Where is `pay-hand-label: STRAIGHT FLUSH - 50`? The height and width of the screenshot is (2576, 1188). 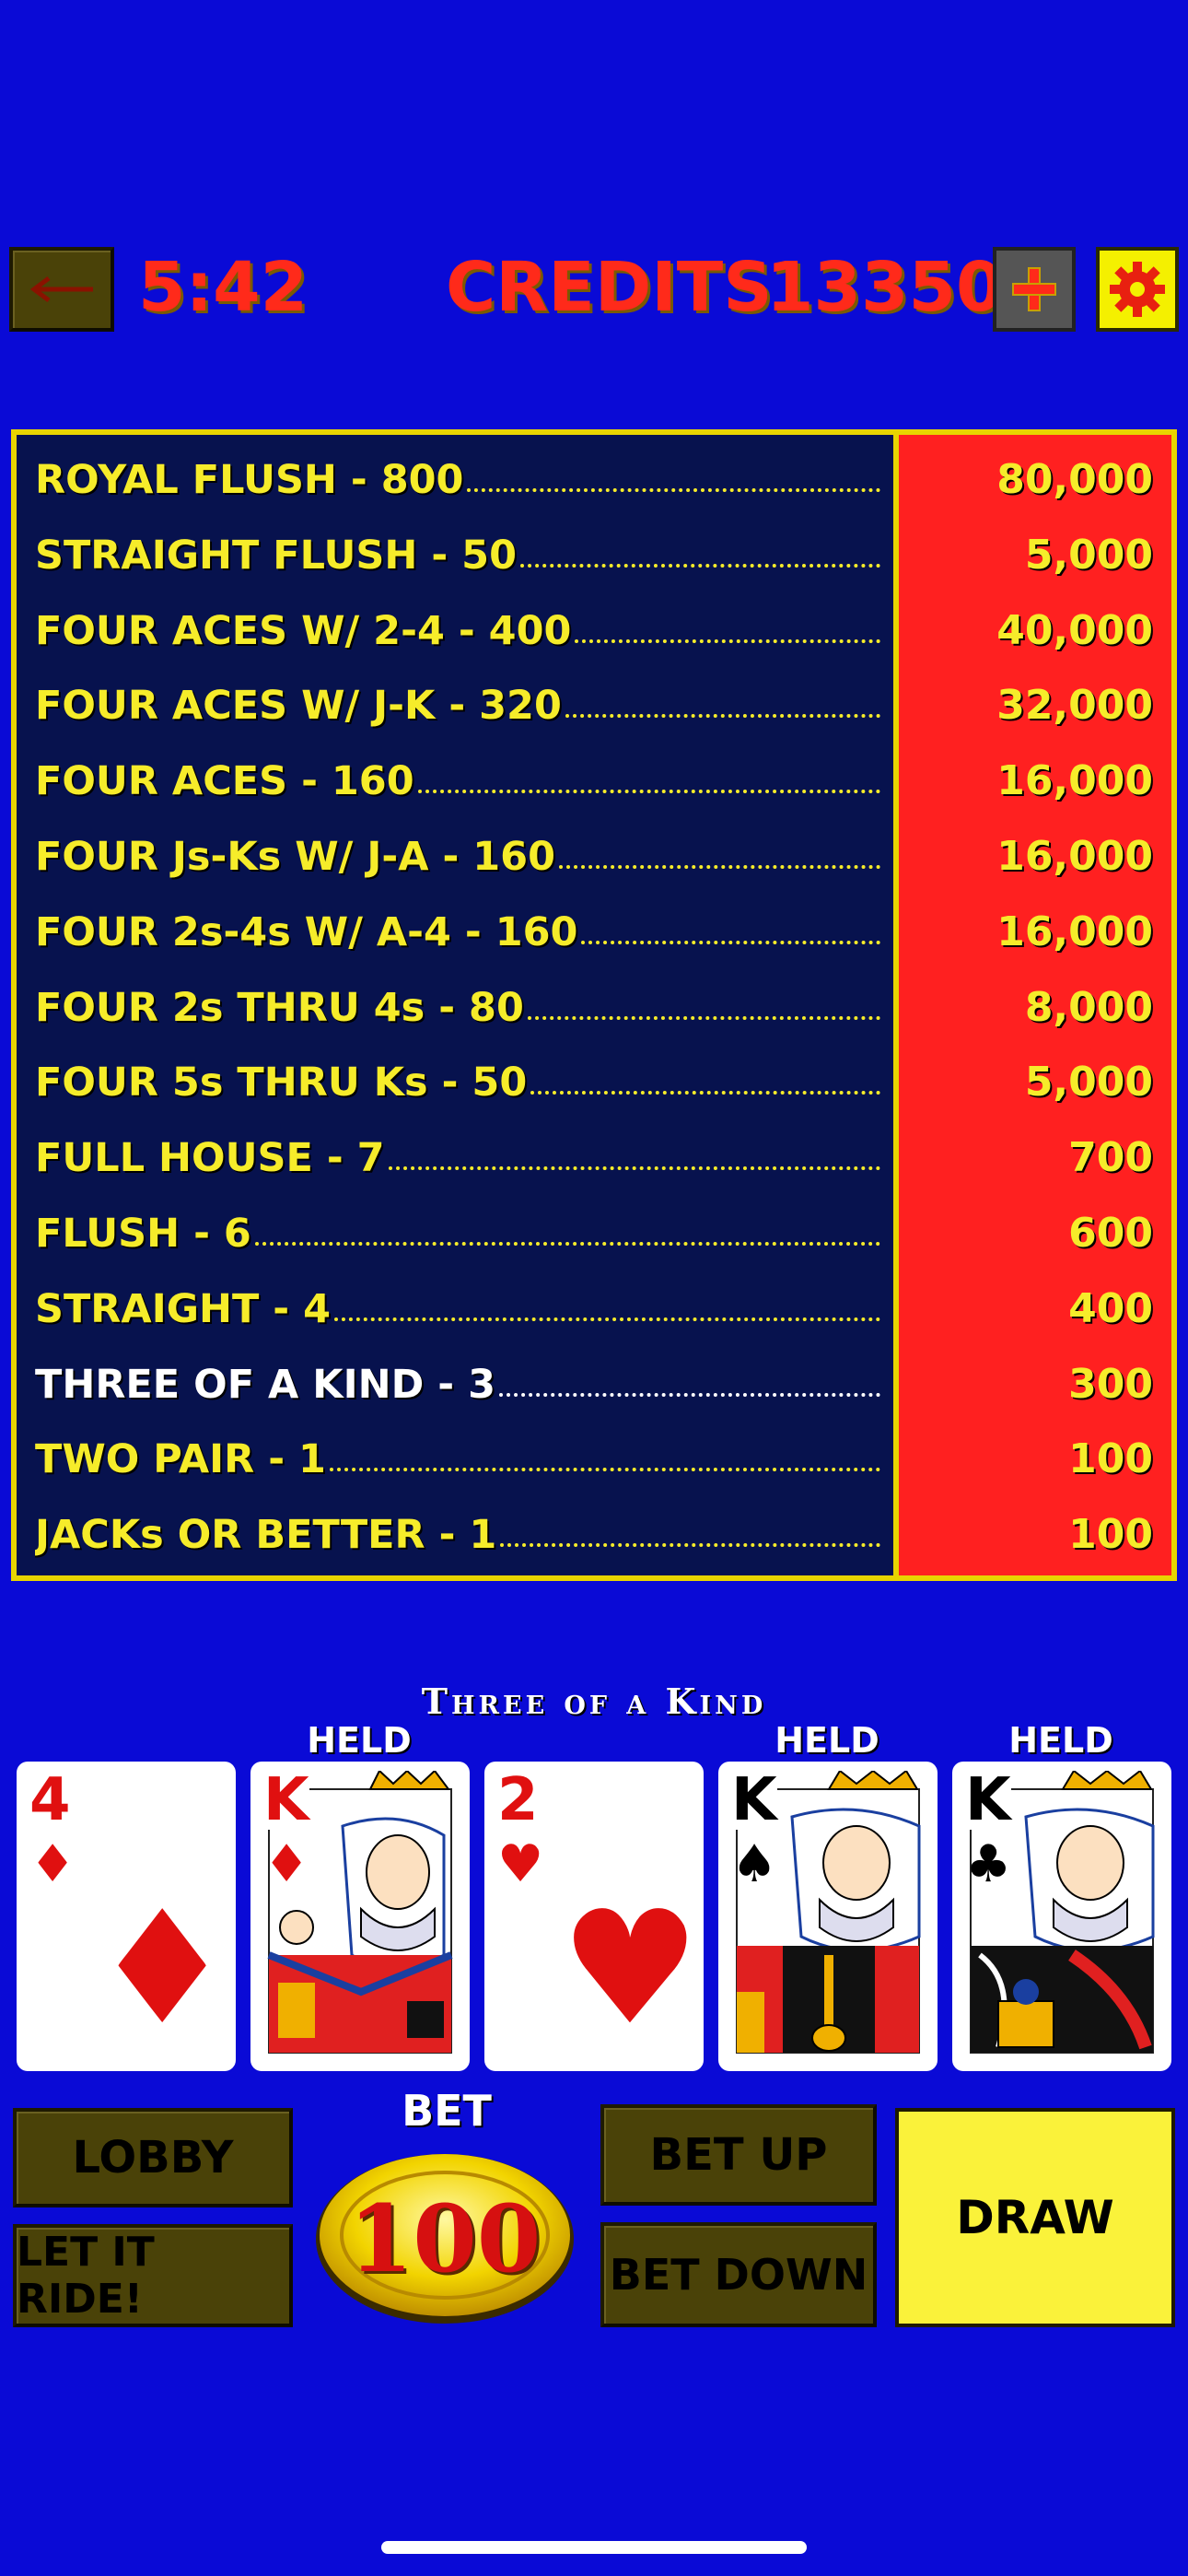 pay-hand-label: STRAIGHT FLUSH - 50 is located at coordinates (276, 555).